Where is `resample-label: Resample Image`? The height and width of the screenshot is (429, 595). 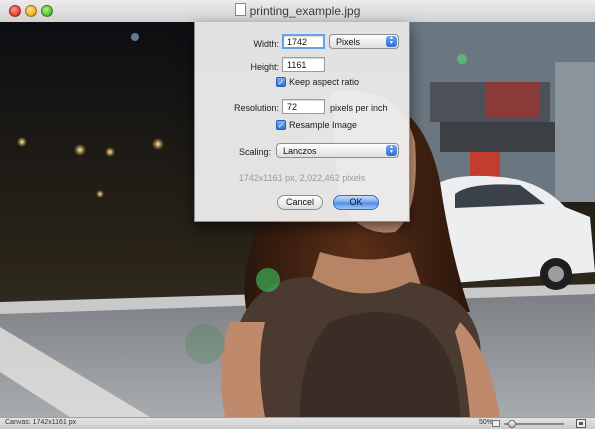 resample-label: Resample Image is located at coordinates (323, 125).